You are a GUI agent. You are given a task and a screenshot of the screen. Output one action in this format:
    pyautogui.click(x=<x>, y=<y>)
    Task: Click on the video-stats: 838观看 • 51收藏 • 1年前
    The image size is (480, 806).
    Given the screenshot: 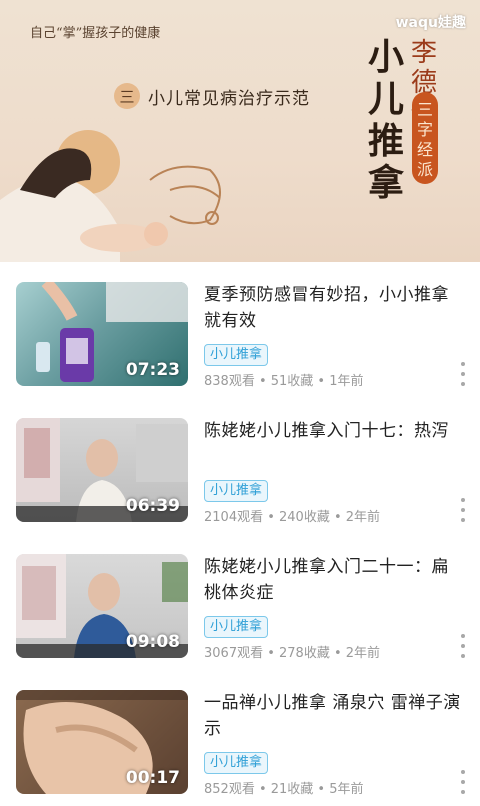 What is the action you would take?
    pyautogui.click(x=284, y=381)
    